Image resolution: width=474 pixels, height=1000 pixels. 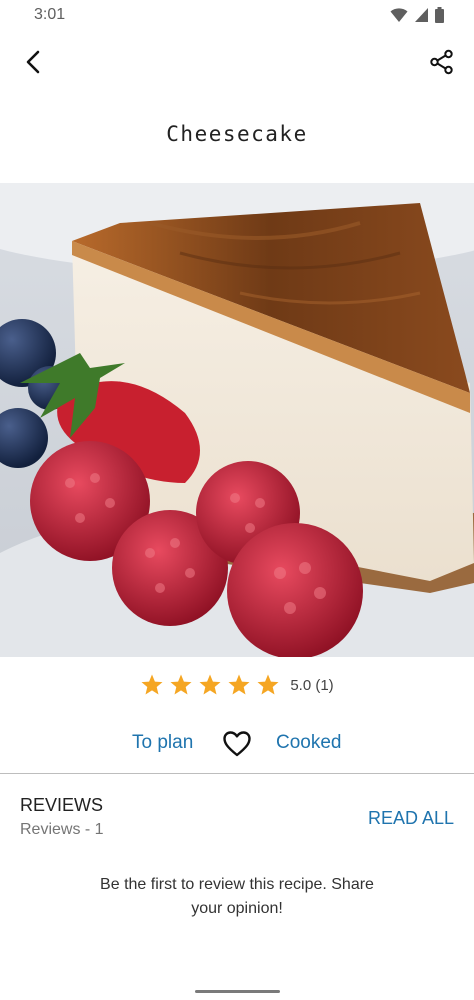 What do you see at coordinates (62, 805) in the screenshot?
I see `reviews-heading: REVIEWS` at bounding box center [62, 805].